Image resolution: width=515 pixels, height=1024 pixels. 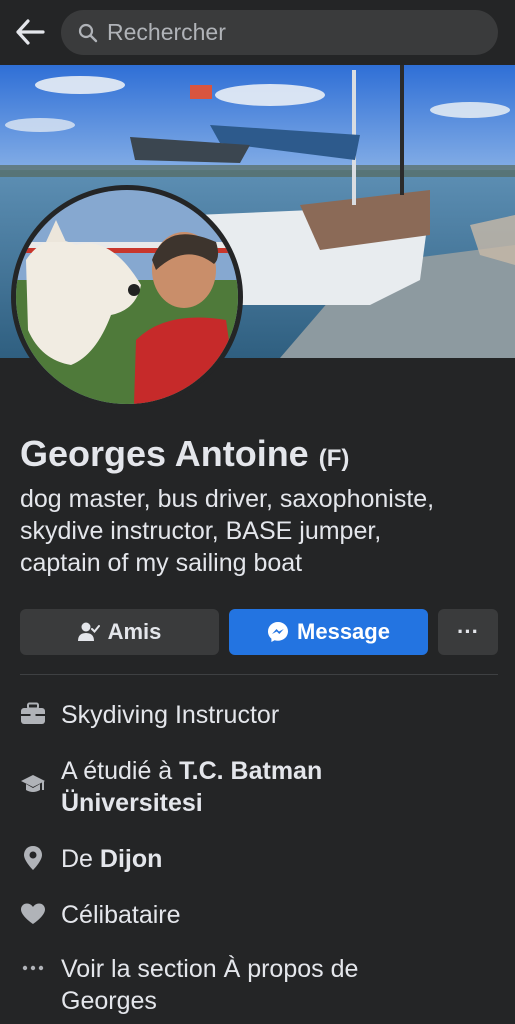 What do you see at coordinates (191, 787) in the screenshot?
I see `about-education-text: A étudié à T.C. Batman Üniversitesi` at bounding box center [191, 787].